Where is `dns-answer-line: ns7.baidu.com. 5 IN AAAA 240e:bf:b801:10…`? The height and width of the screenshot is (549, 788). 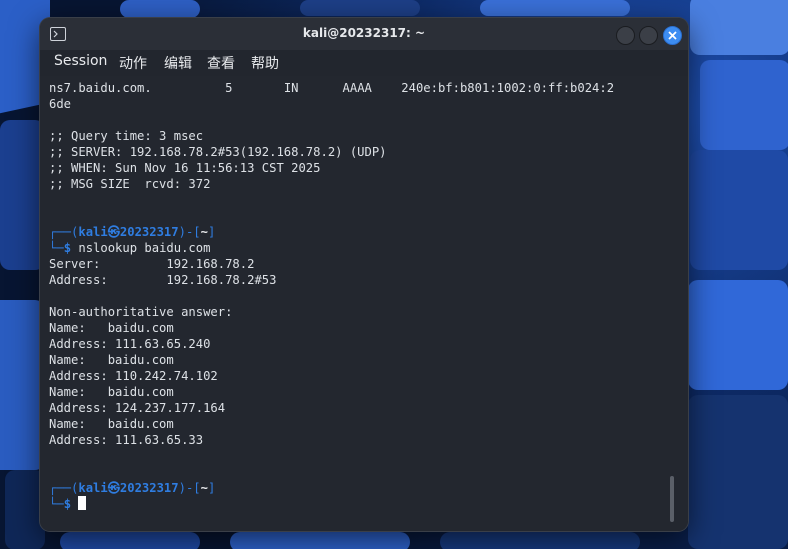
dns-answer-line: ns7.baidu.com. 5 IN AAAA 240e:bf:b801:10… is located at coordinates (332, 88).